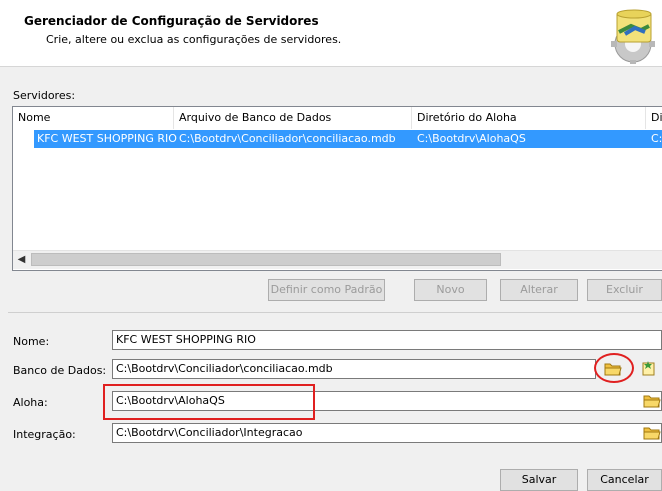  What do you see at coordinates (44, 95) in the screenshot?
I see `servers-label: Servidores:` at bounding box center [44, 95].